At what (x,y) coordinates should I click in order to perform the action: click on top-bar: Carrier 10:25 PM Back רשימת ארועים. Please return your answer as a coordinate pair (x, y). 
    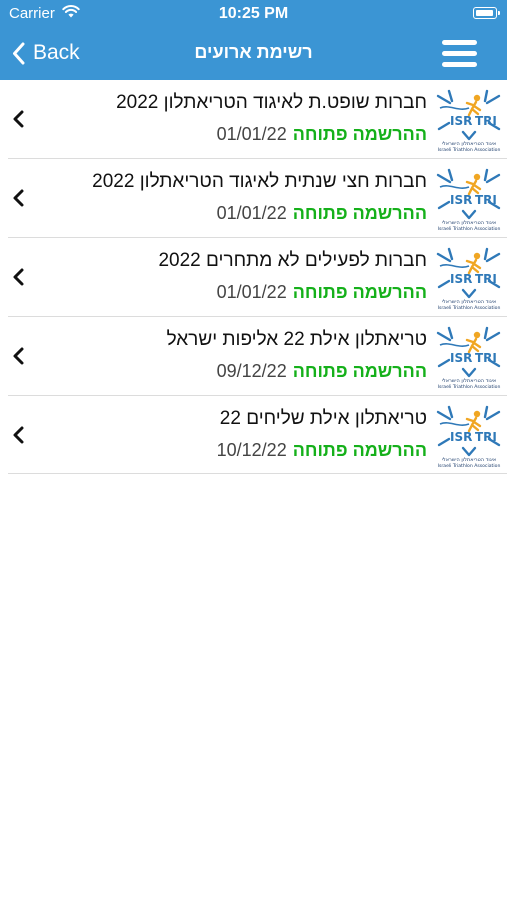
    Looking at the image, I should click on (253, 40).